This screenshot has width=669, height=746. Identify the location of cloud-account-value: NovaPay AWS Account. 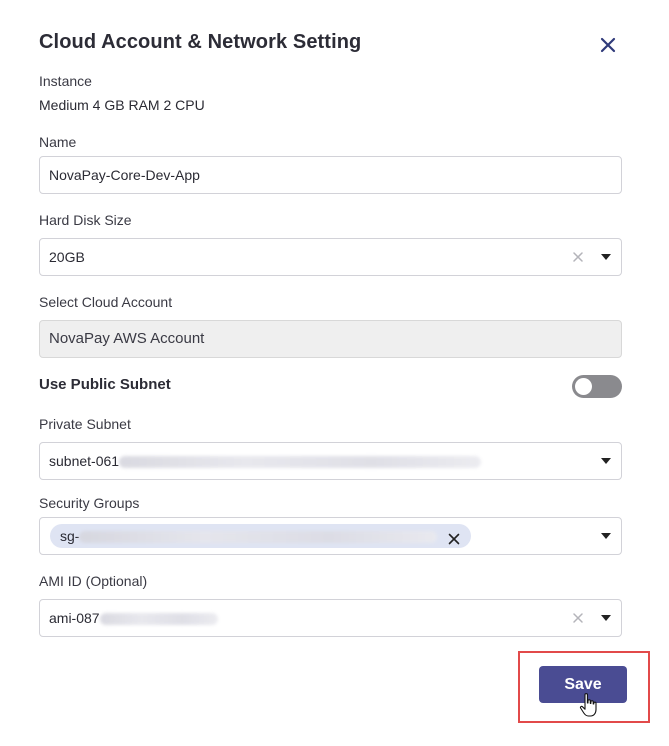
(127, 338).